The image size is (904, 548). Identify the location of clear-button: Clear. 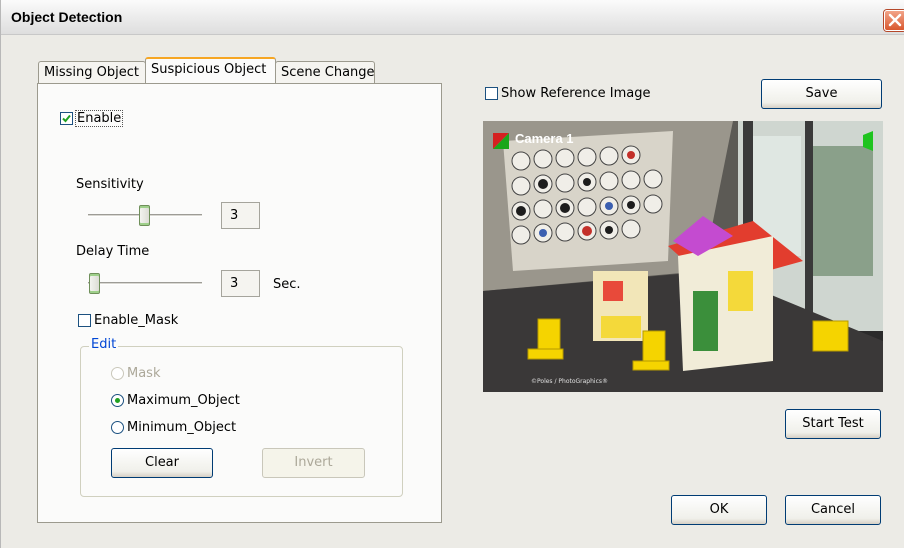
(162, 463).